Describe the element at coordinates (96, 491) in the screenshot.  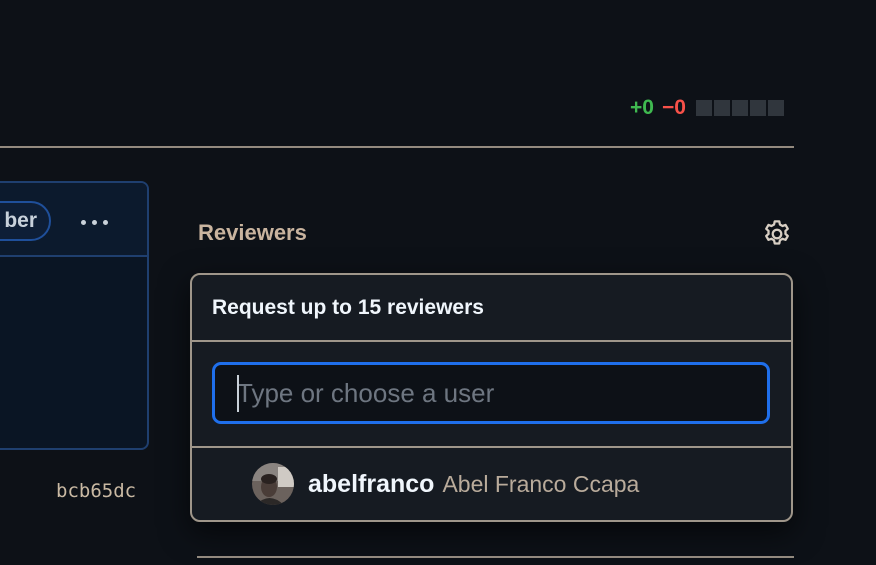
I see `commit-sha-link: bcb65dc` at that location.